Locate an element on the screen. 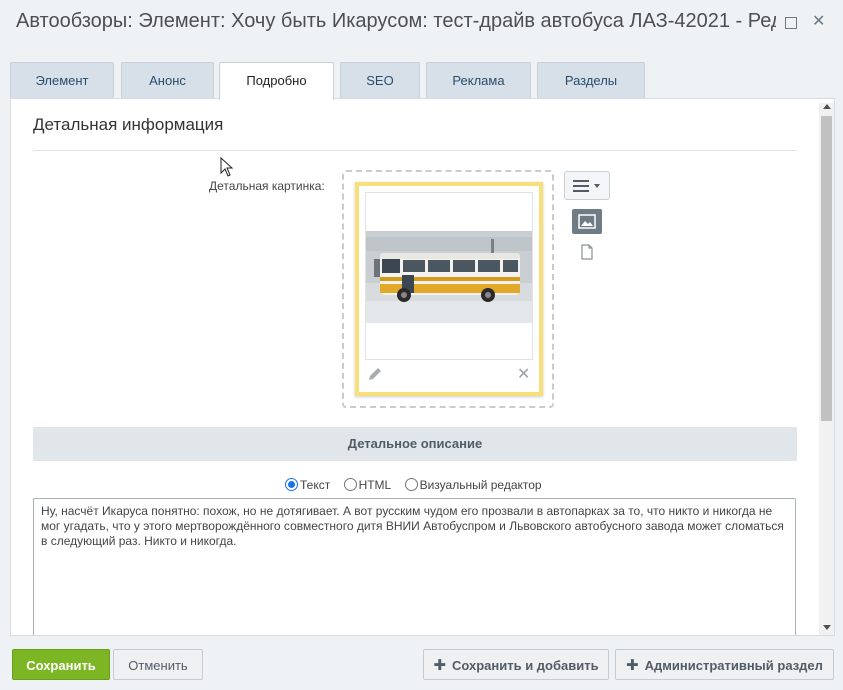 This screenshot has height=690, width=843. cancel-button: Отменить is located at coordinates (158, 664).